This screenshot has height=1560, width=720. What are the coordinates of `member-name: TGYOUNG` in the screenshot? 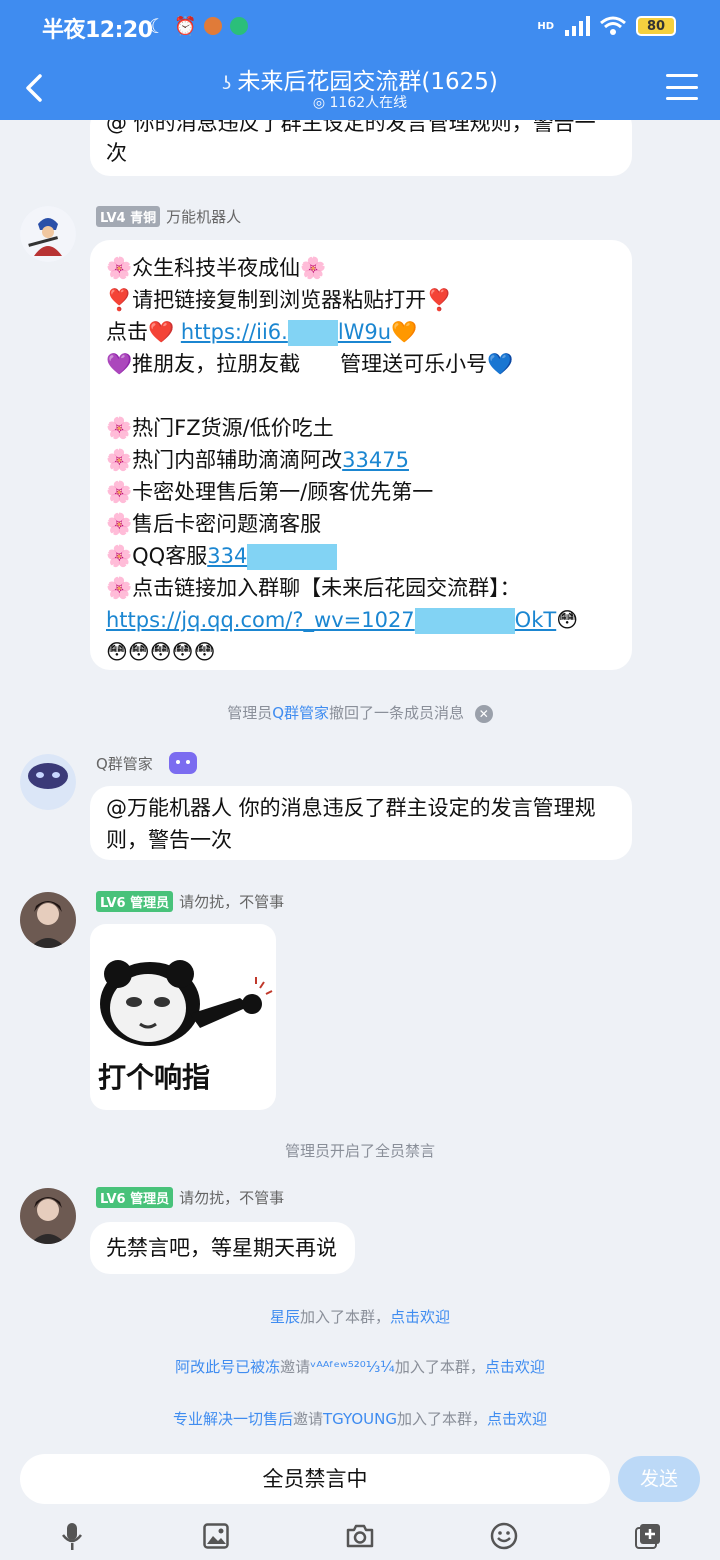 It's located at (360, 1419).